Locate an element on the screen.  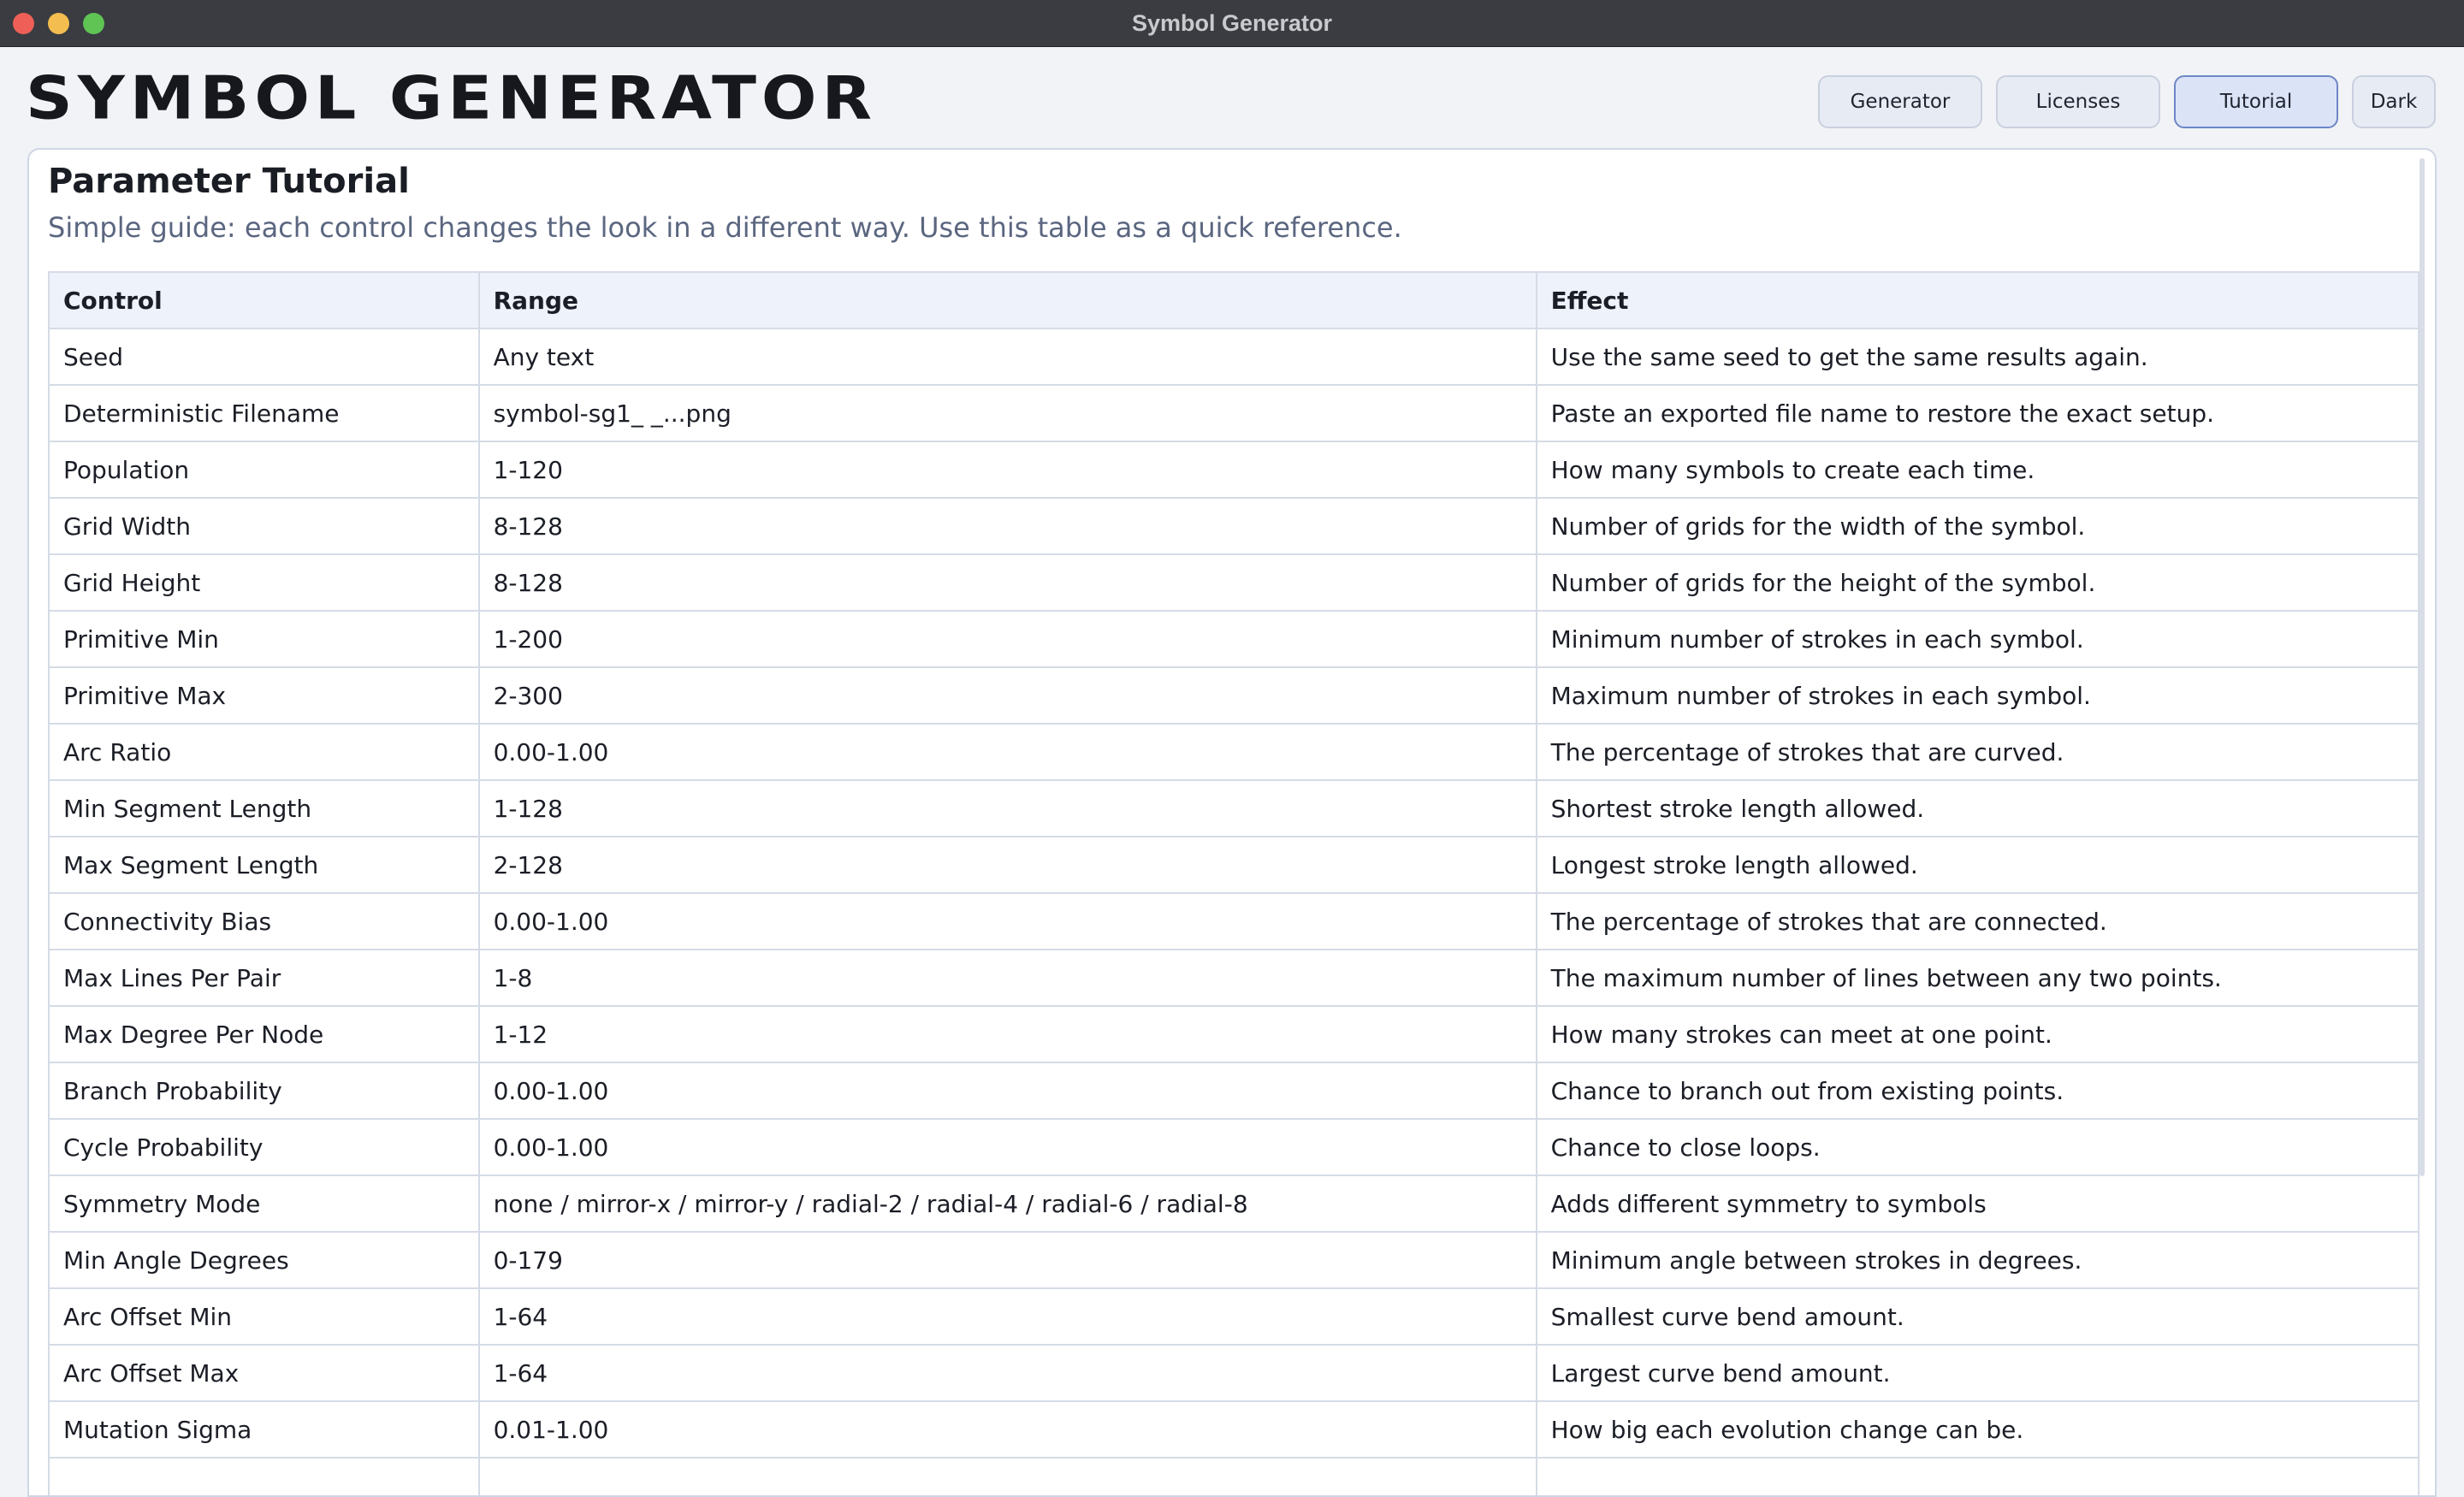
cell-effect: How many symbols to create each time. is located at coordinates (1977, 470).